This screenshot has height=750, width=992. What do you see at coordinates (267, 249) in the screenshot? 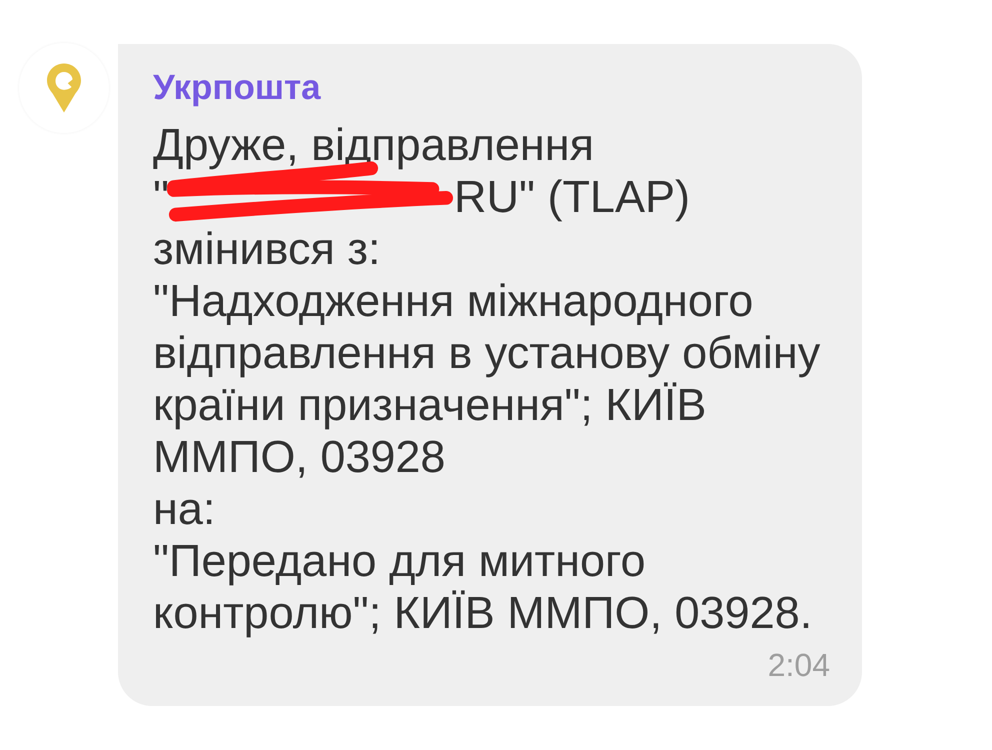
I see `message-text: змінився з:` at bounding box center [267, 249].